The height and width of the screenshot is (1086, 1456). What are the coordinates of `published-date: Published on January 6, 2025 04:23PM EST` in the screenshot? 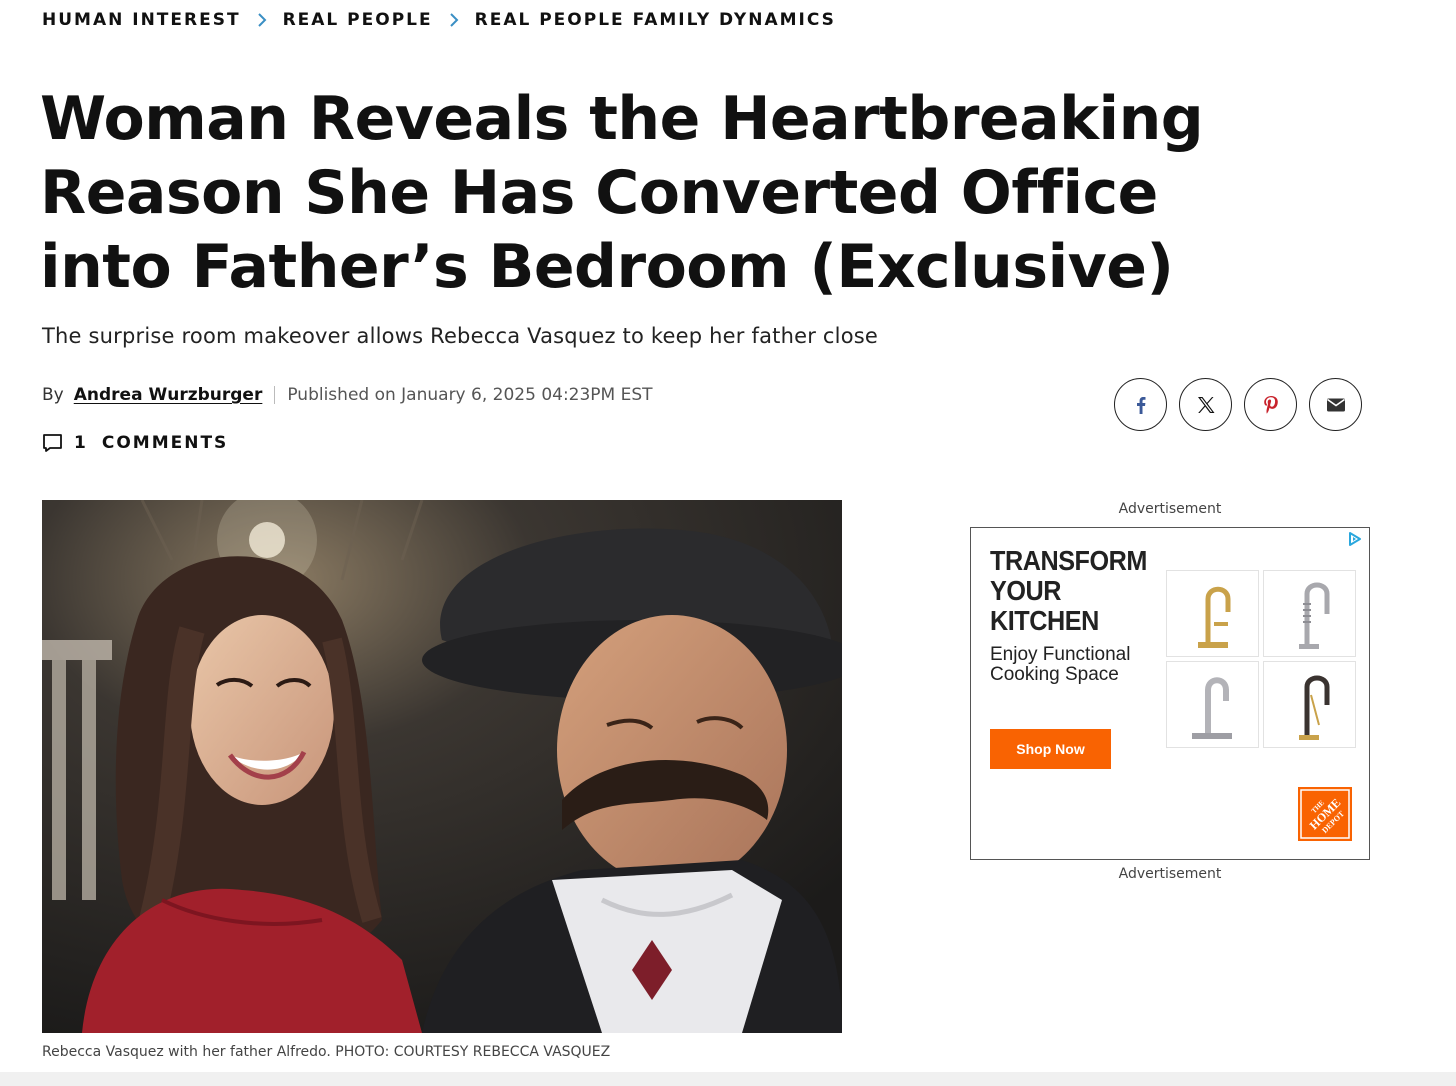 It's located at (470, 395).